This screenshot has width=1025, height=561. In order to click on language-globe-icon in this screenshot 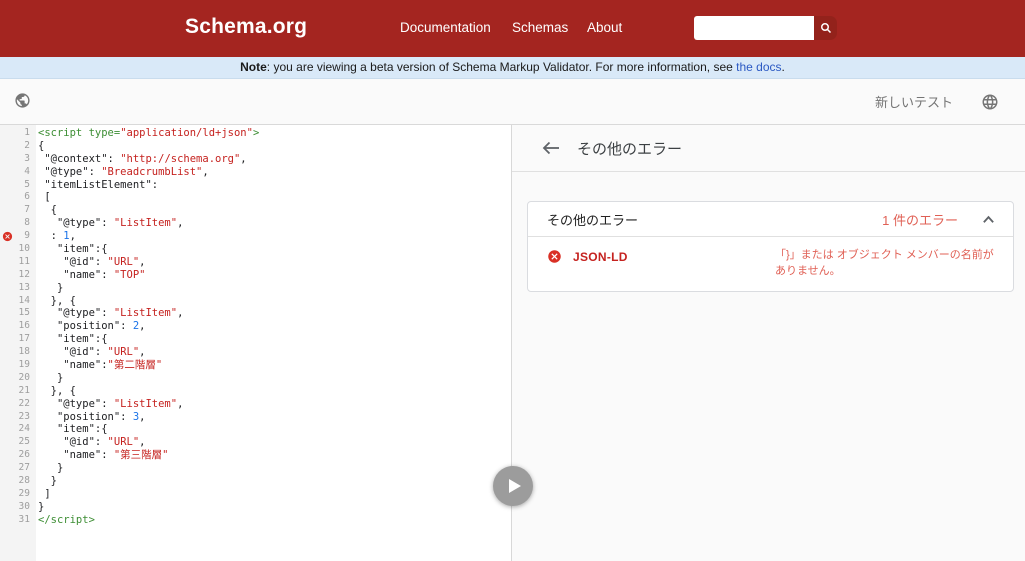, I will do `click(990, 102)`.